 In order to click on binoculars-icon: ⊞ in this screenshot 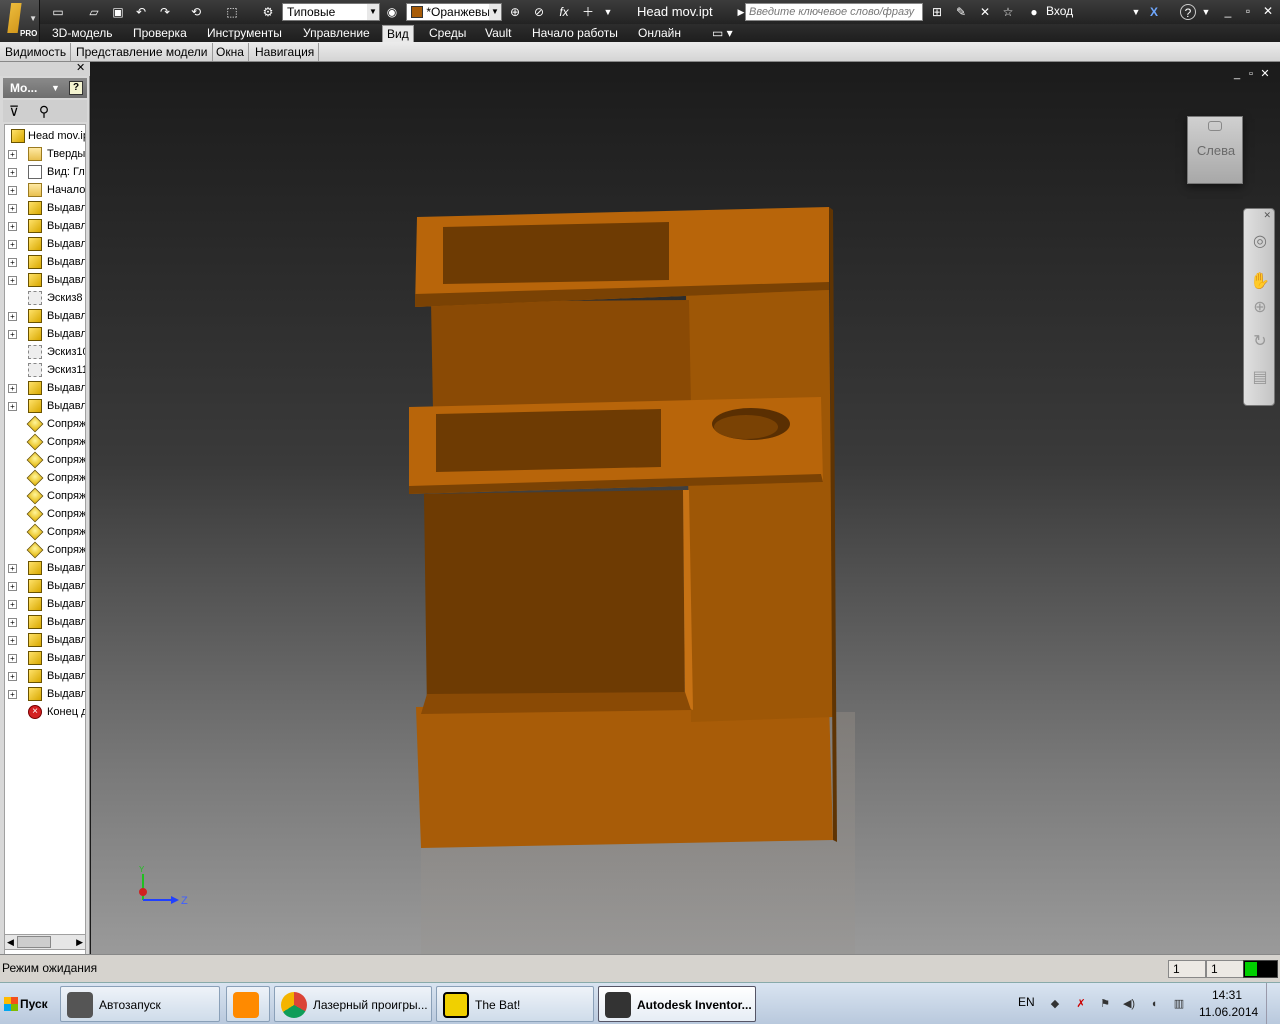, I will do `click(937, 12)`.